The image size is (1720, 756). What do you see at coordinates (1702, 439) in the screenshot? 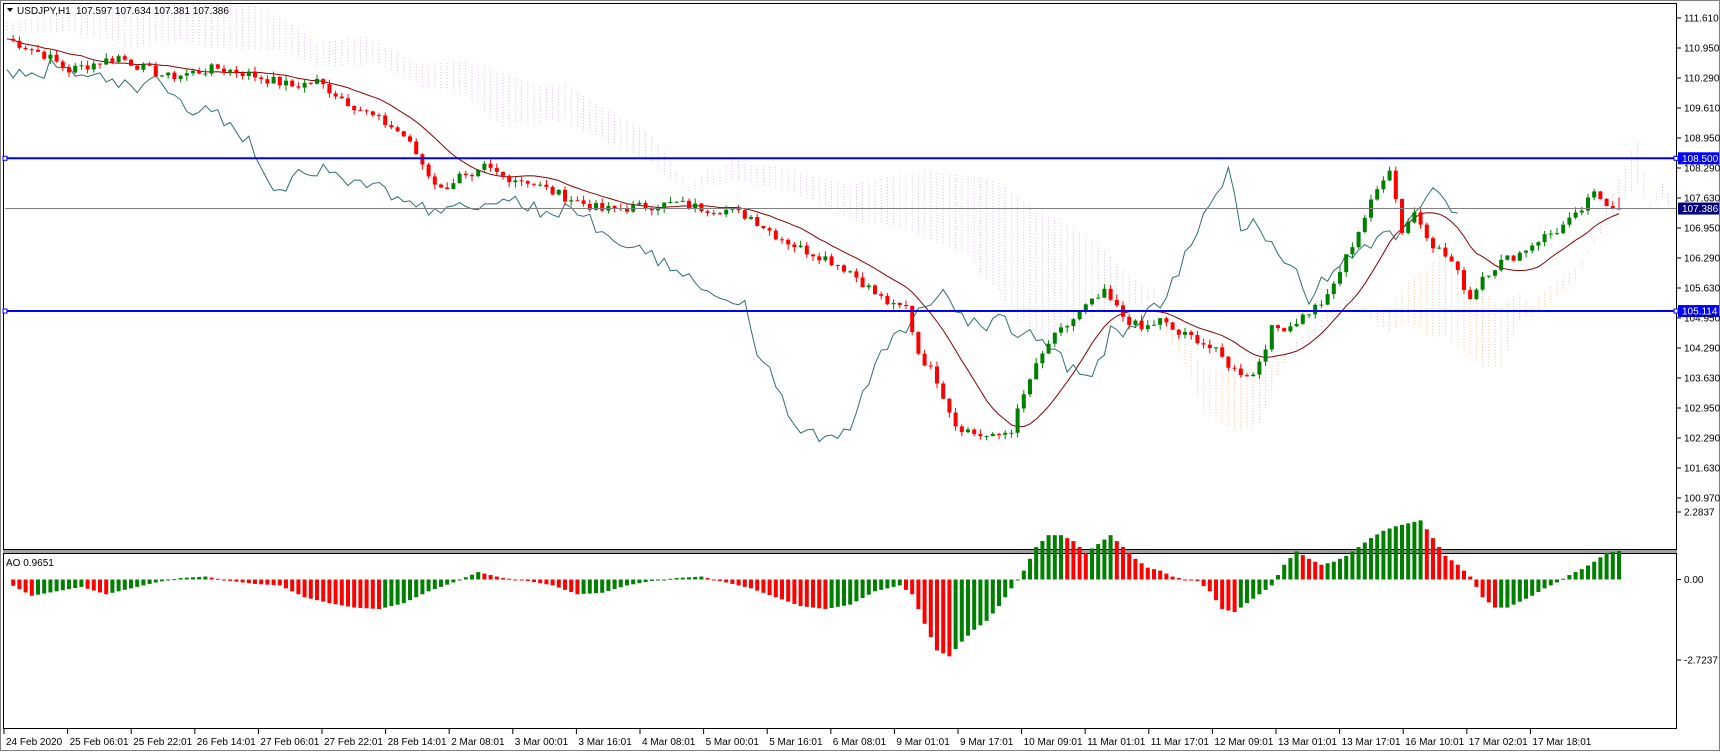
I see `price-tick-label: 102.290` at bounding box center [1702, 439].